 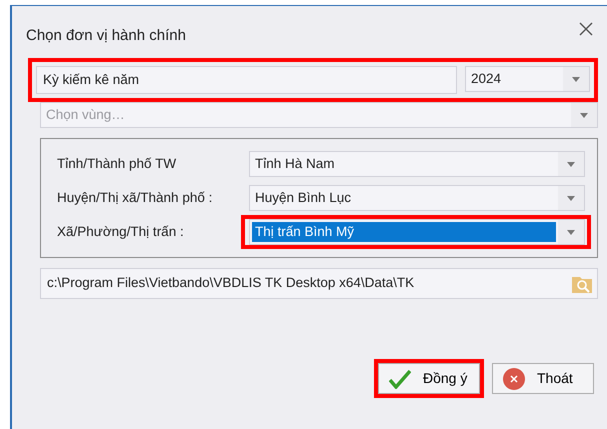 I want to click on ok-button: Đồng ý, so click(x=429, y=378).